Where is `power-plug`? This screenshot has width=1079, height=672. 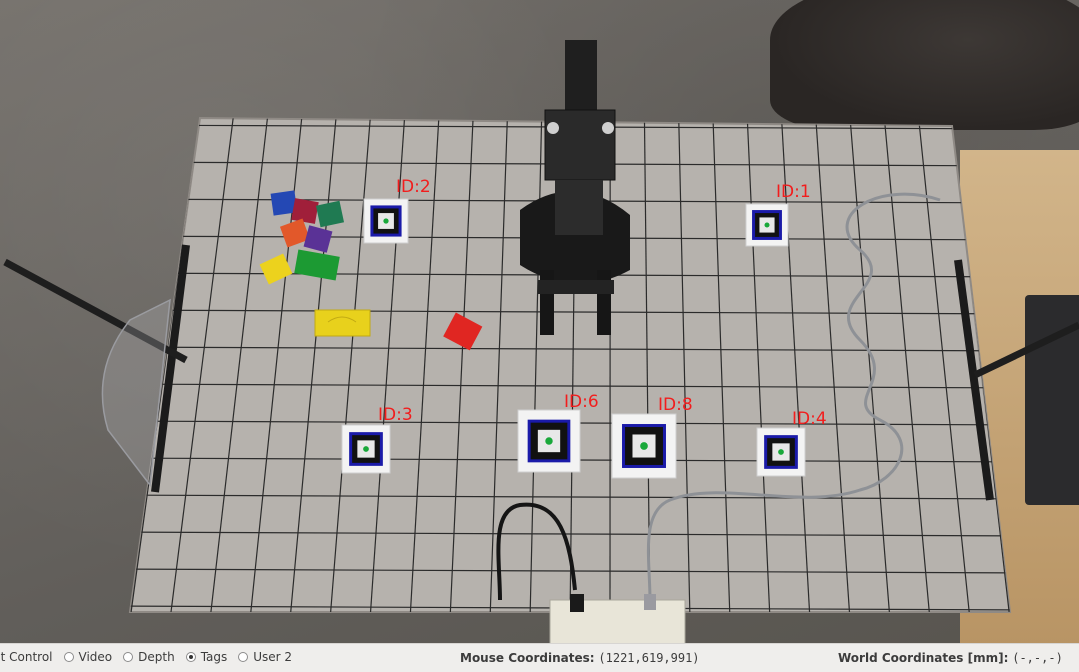 power-plug is located at coordinates (577, 603).